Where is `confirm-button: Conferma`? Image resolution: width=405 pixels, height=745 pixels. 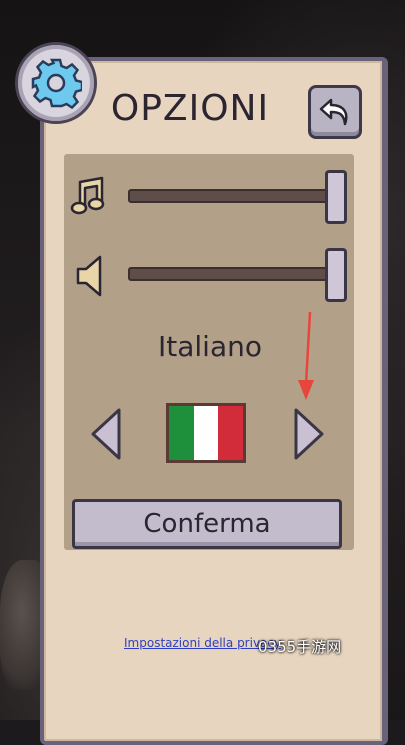 confirm-button: Conferma is located at coordinates (207, 524).